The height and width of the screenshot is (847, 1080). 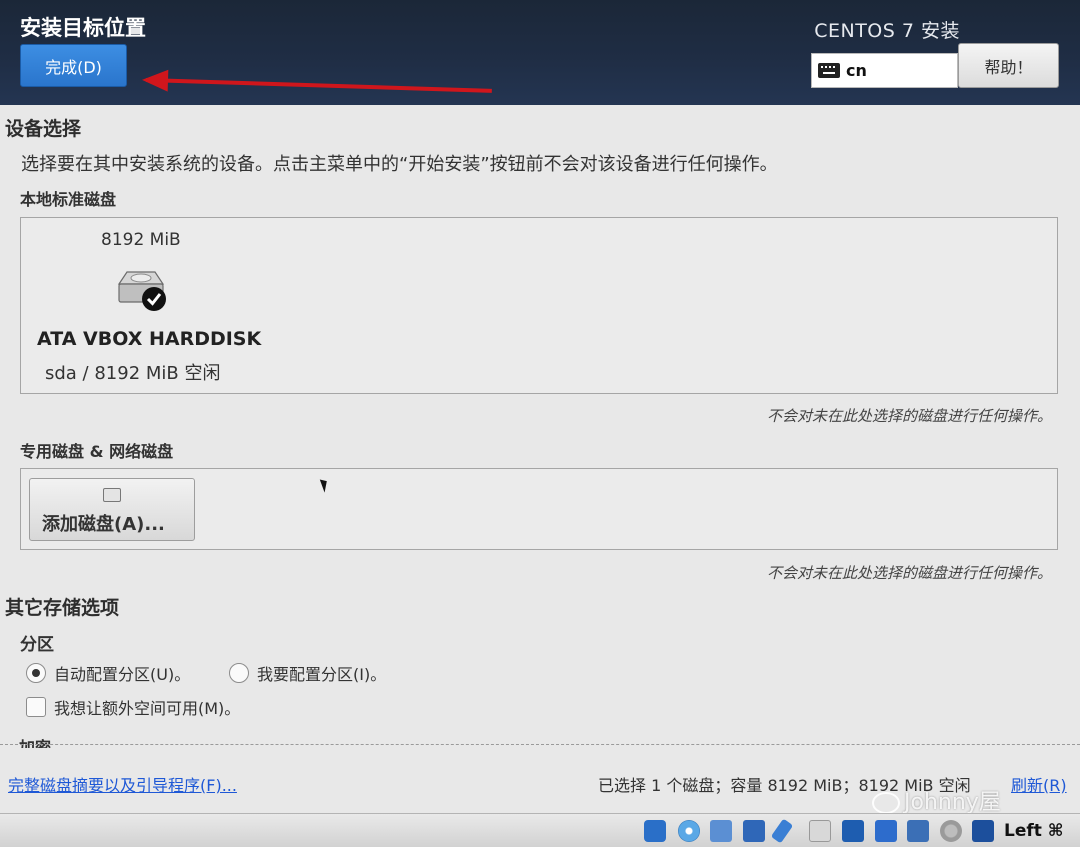 I want to click on extra-space-label: 我想让额外空间可用(M)。, so click(x=147, y=708).